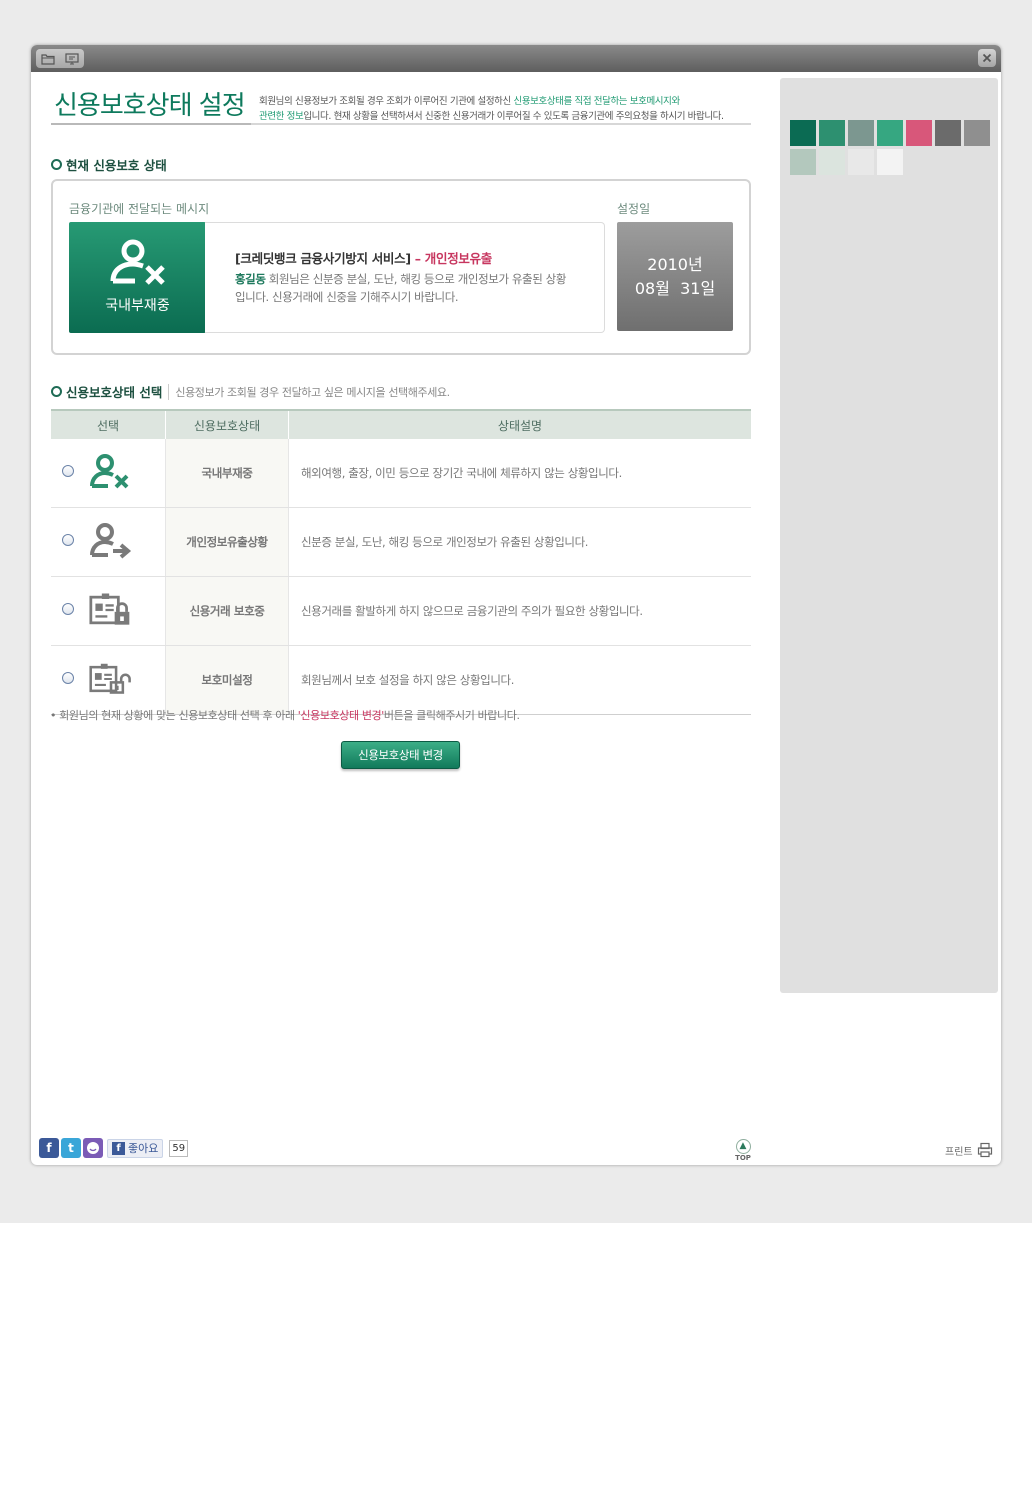  Describe the element at coordinates (451, 258) in the screenshot. I see `message-title-status: – 개인정보유출` at that location.